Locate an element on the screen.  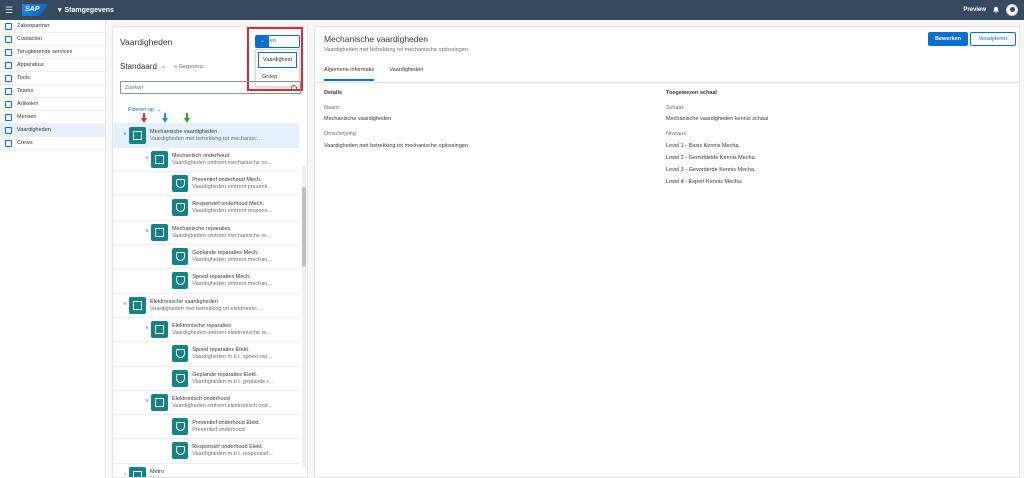
tab-general-info: Algemene informatie is located at coordinates (349, 74).